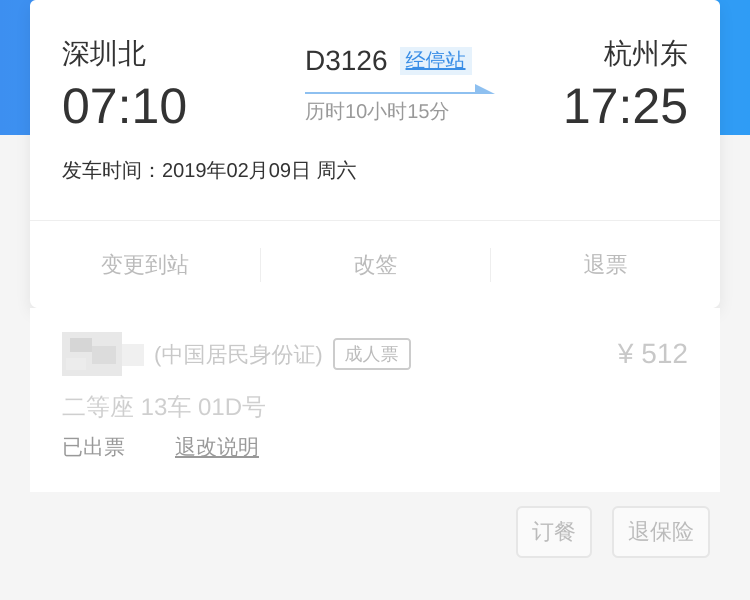 The height and width of the screenshot is (600, 750). Describe the element at coordinates (377, 112) in the screenshot. I see `duration: 历时10小时15分` at that location.